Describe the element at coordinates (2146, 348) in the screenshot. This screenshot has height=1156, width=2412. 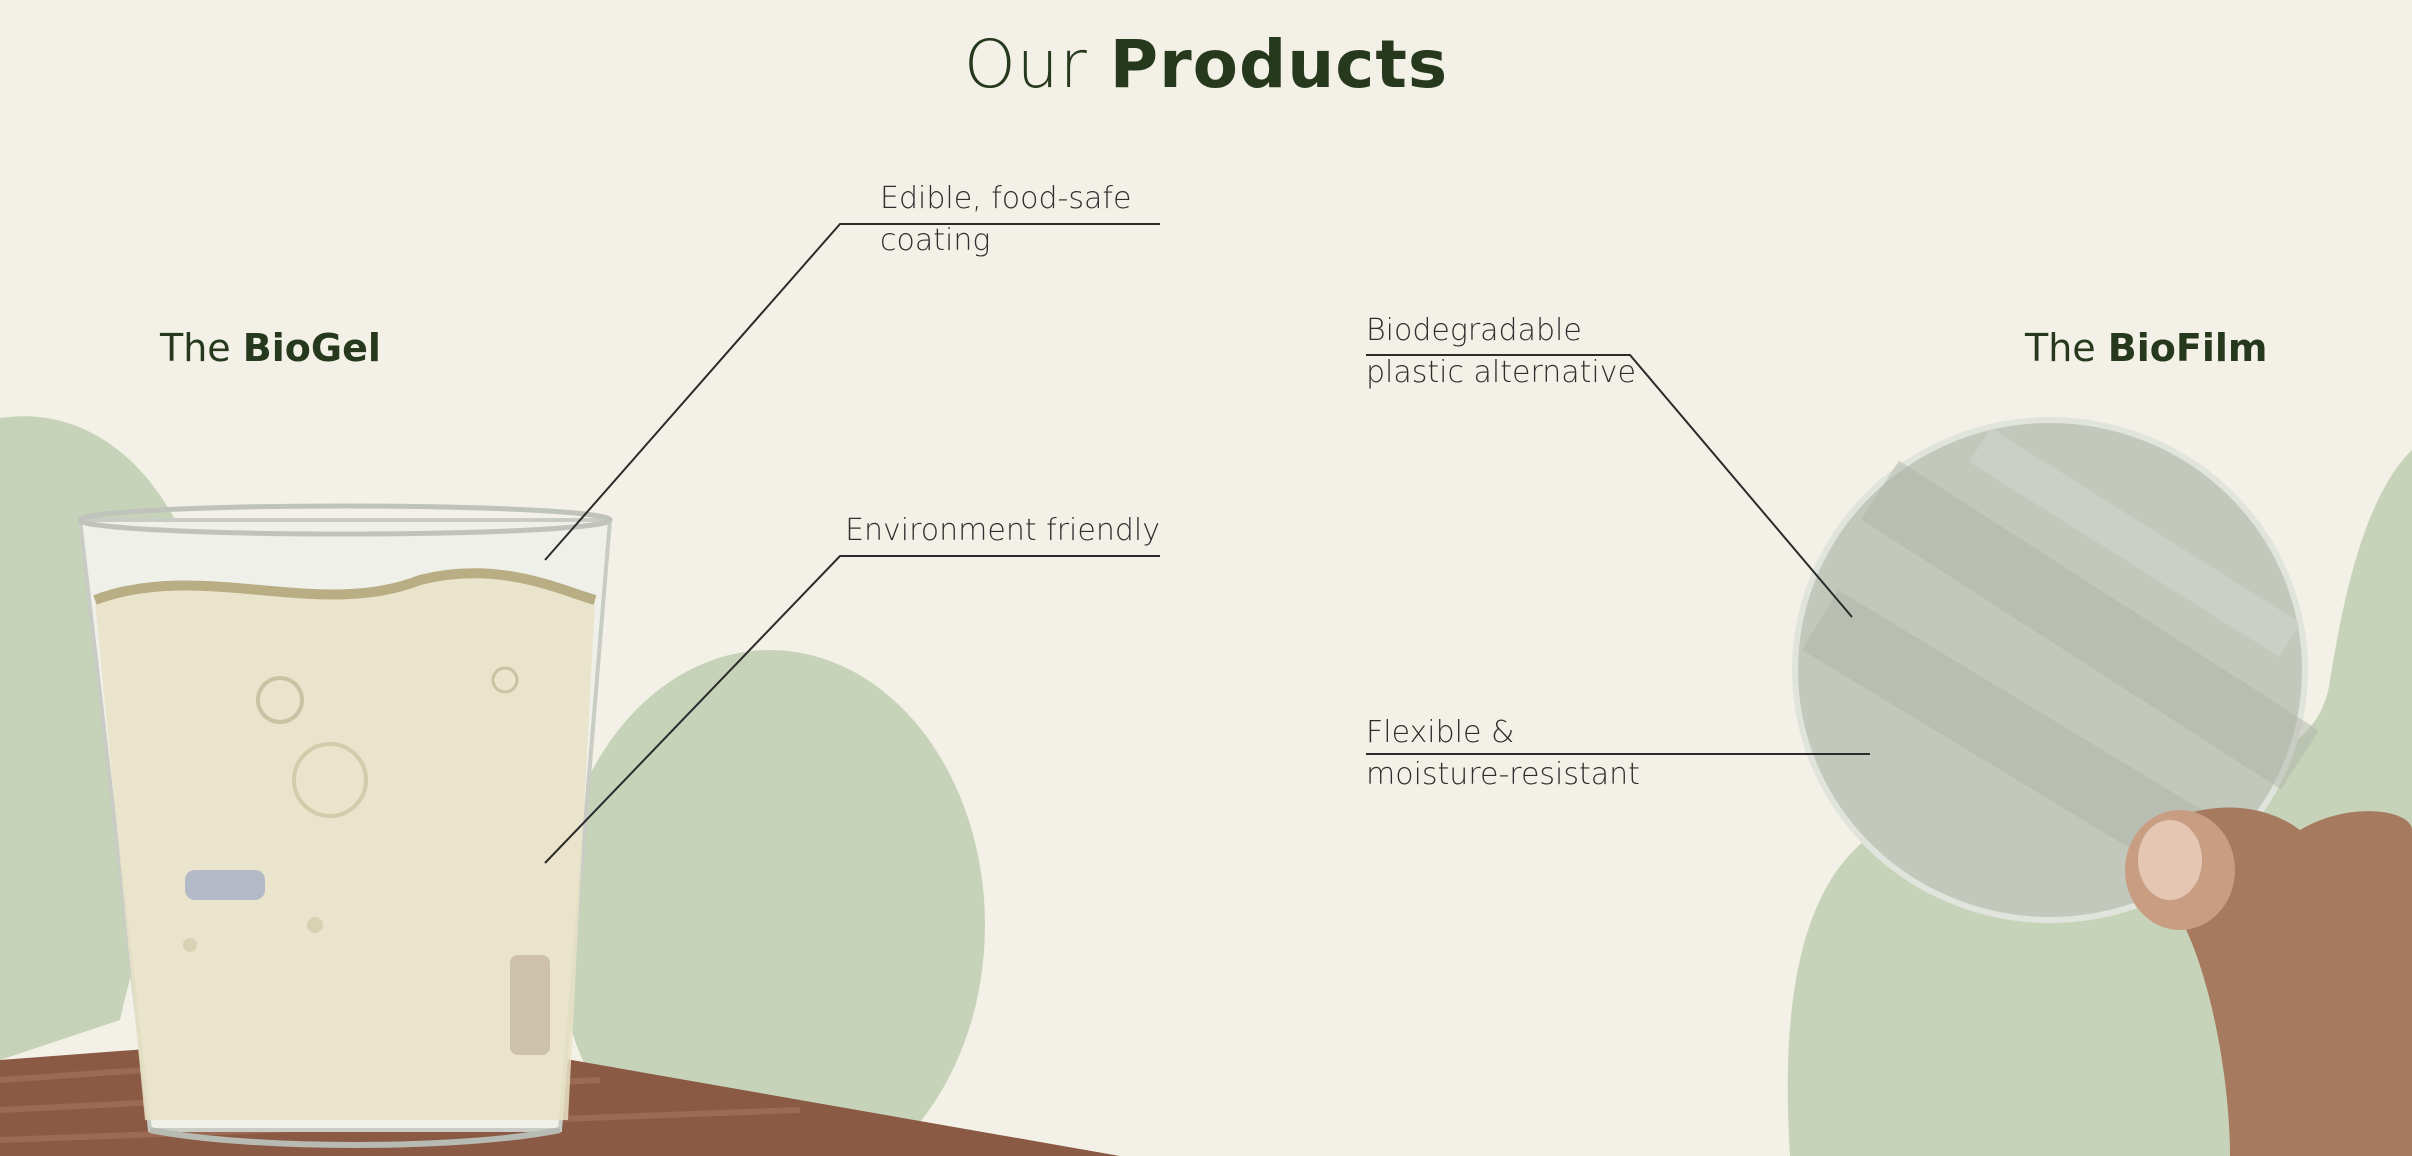
I see `product-label-biofilm: The BioFilm` at that location.